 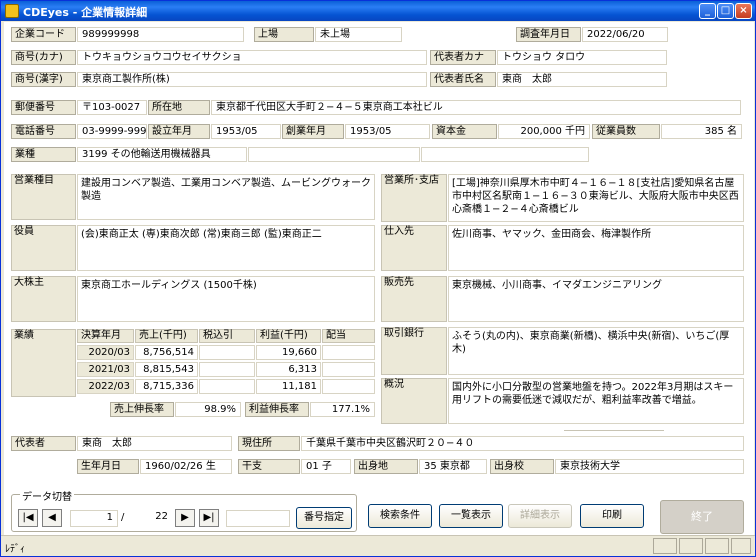 What do you see at coordinates (596, 299) in the screenshot?
I see `customers-text: 東京機械、小川商事、イマダエンジニアリング` at bounding box center [596, 299].